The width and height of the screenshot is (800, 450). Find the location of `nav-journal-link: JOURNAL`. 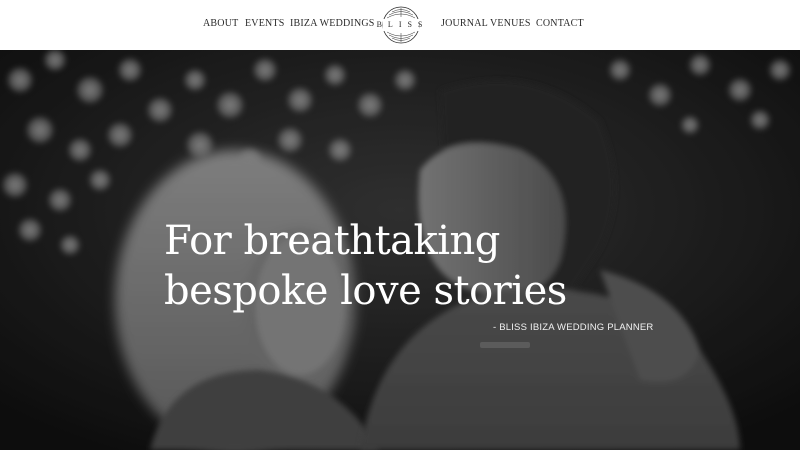

nav-journal-link: JOURNAL is located at coordinates (464, 23).